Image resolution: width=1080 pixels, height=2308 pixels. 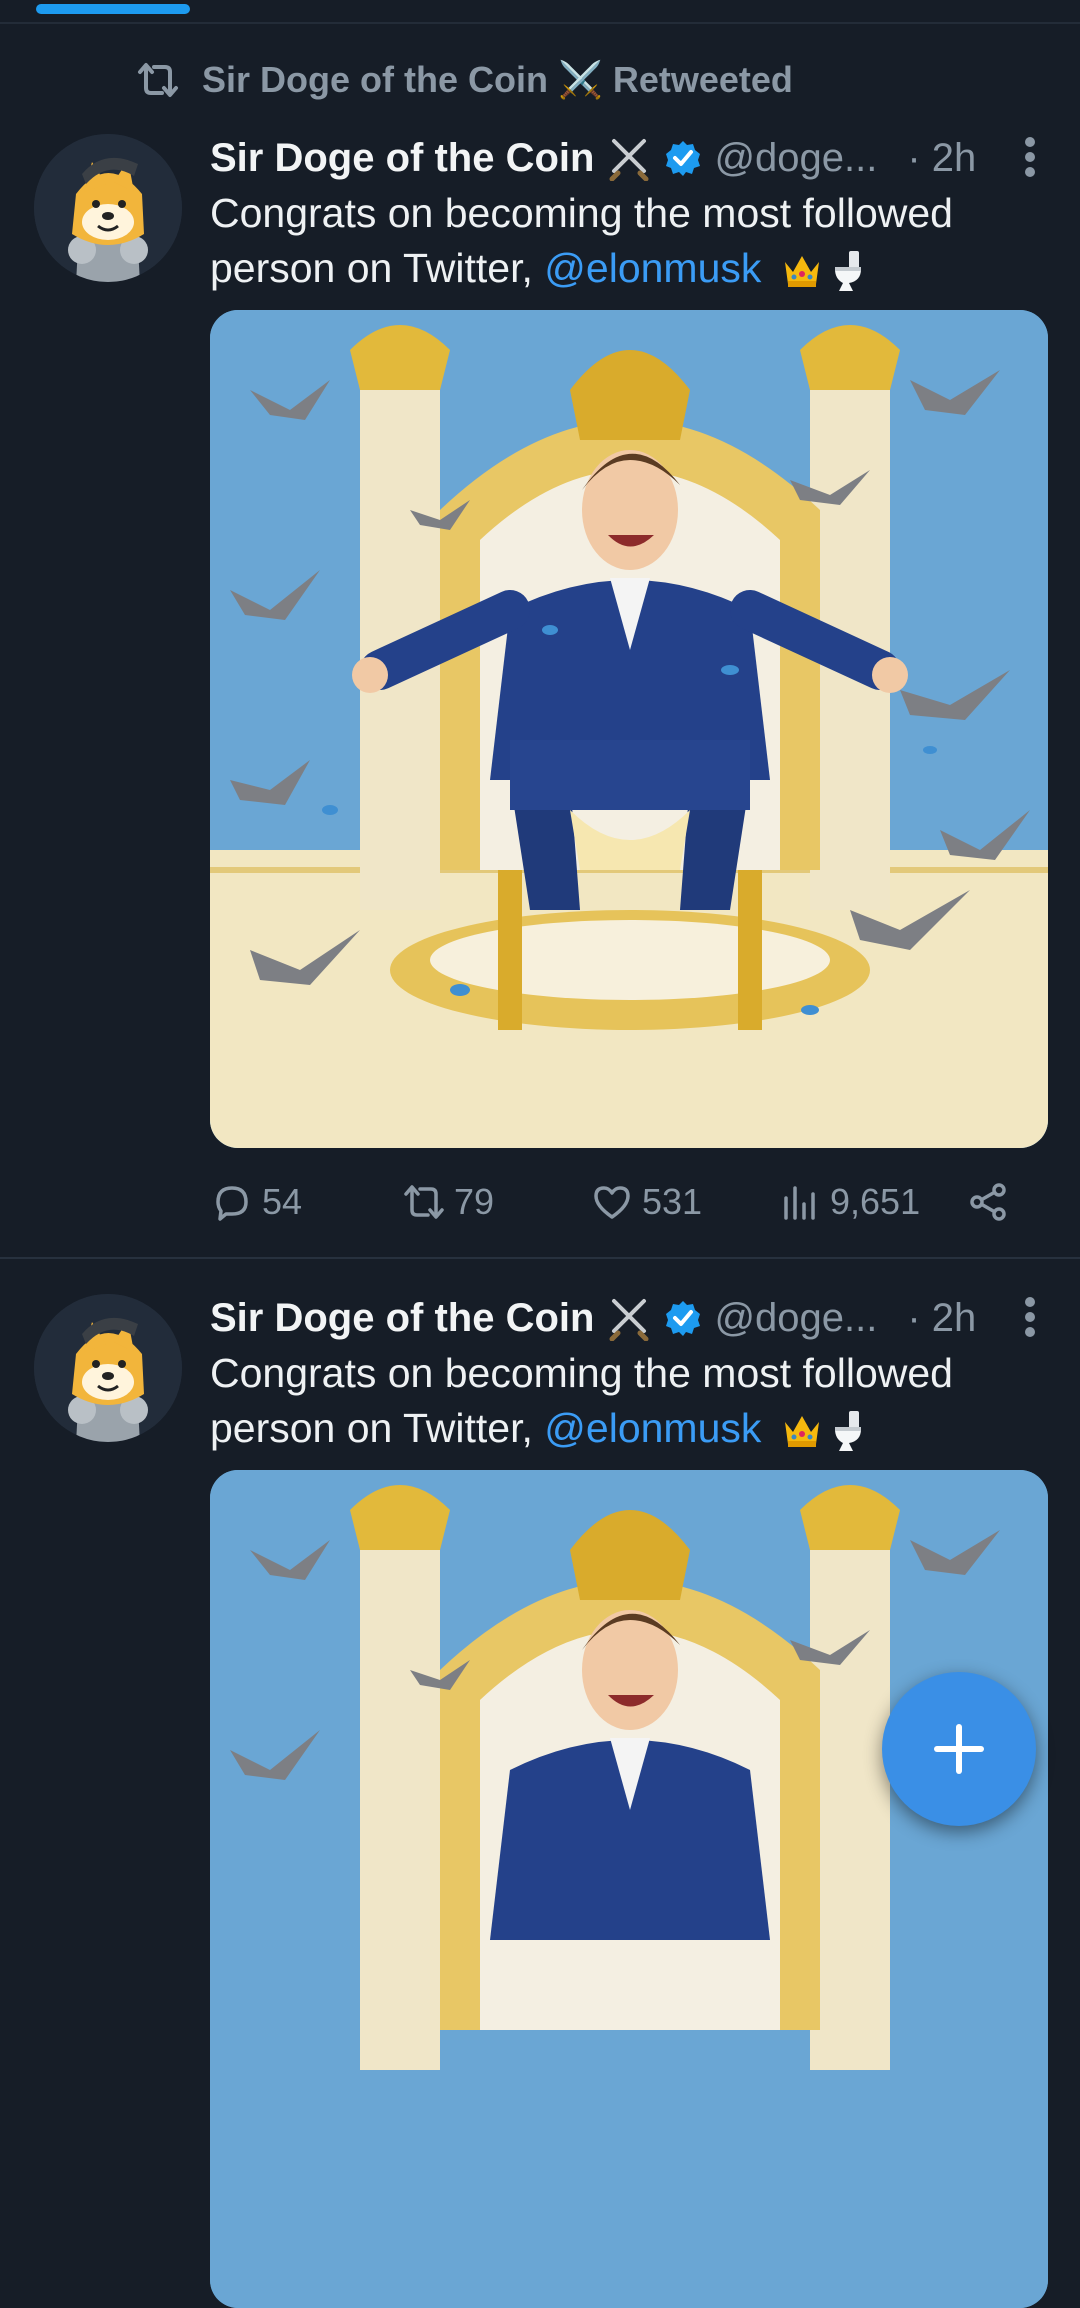 I want to click on top-divider, so click(x=540, y=23).